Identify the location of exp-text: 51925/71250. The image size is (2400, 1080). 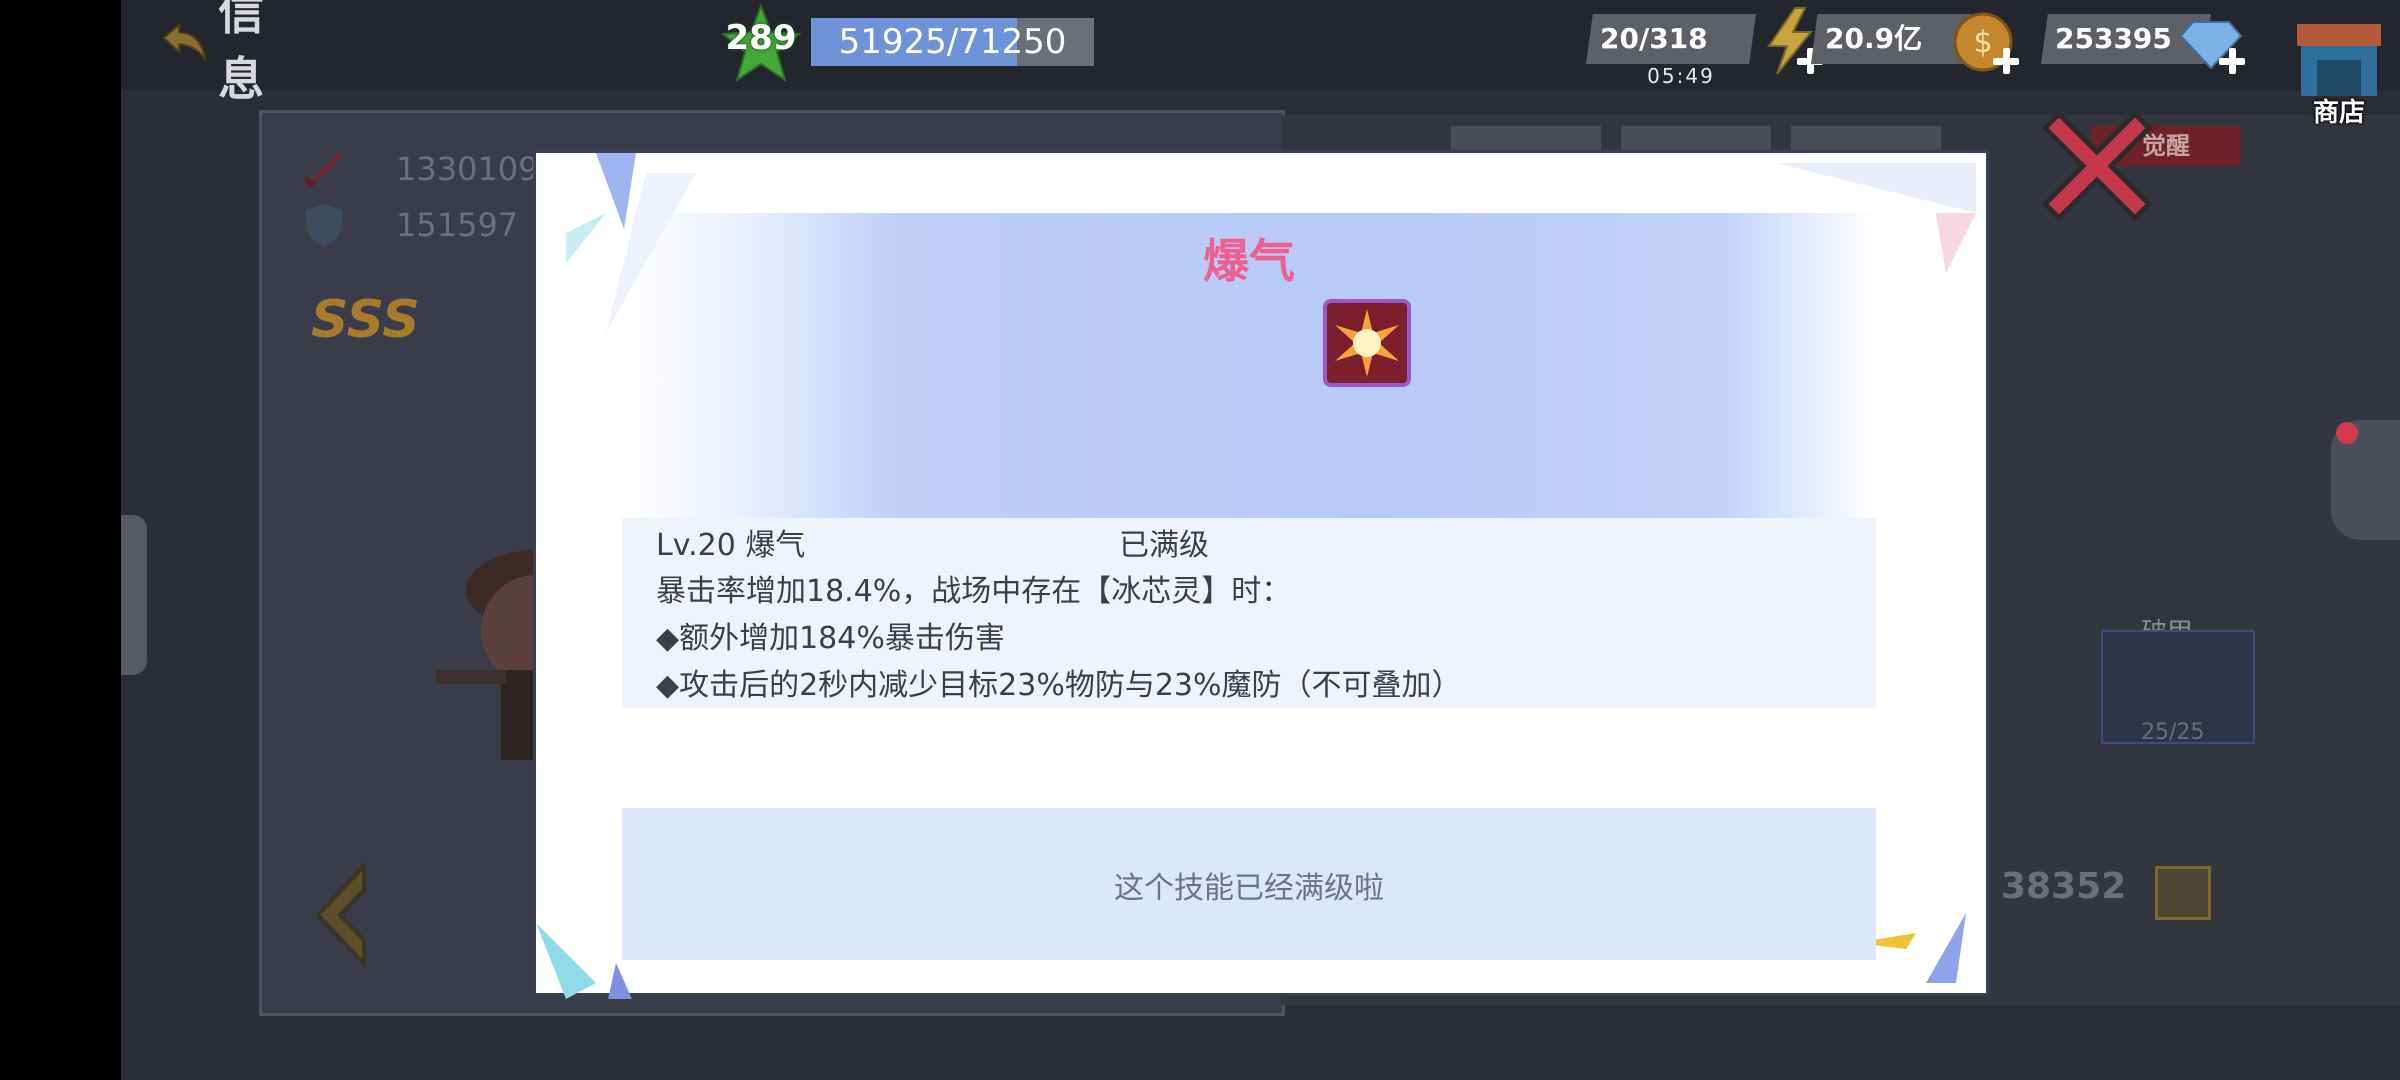
(952, 42).